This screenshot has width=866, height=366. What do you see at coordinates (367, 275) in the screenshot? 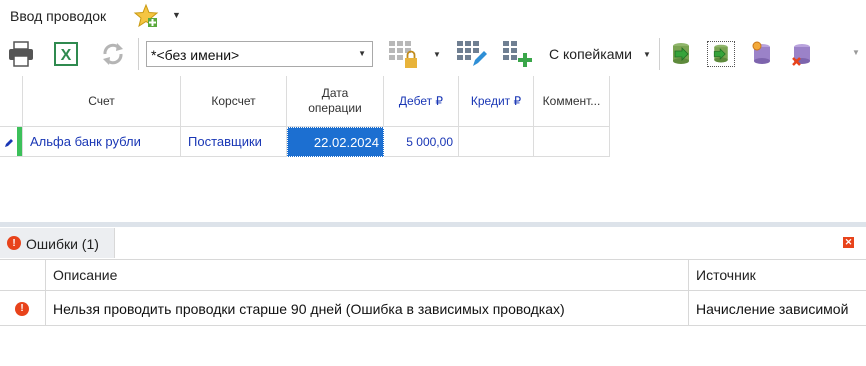
I see `errors-column-description: Описание` at bounding box center [367, 275].